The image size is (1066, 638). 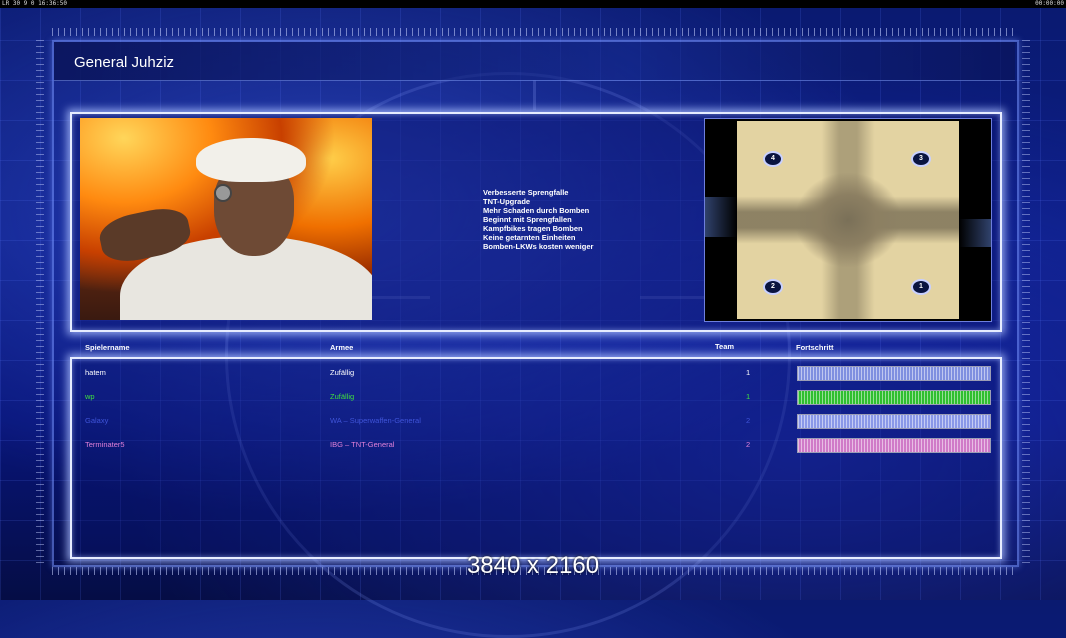 What do you see at coordinates (507, 201) in the screenshot?
I see `briefing-line: TNT-Upgrade` at bounding box center [507, 201].